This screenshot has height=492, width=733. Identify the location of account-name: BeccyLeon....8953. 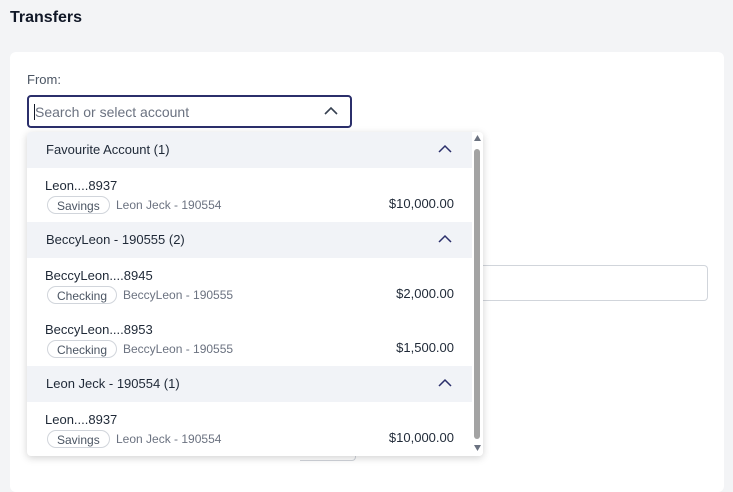
(99, 329).